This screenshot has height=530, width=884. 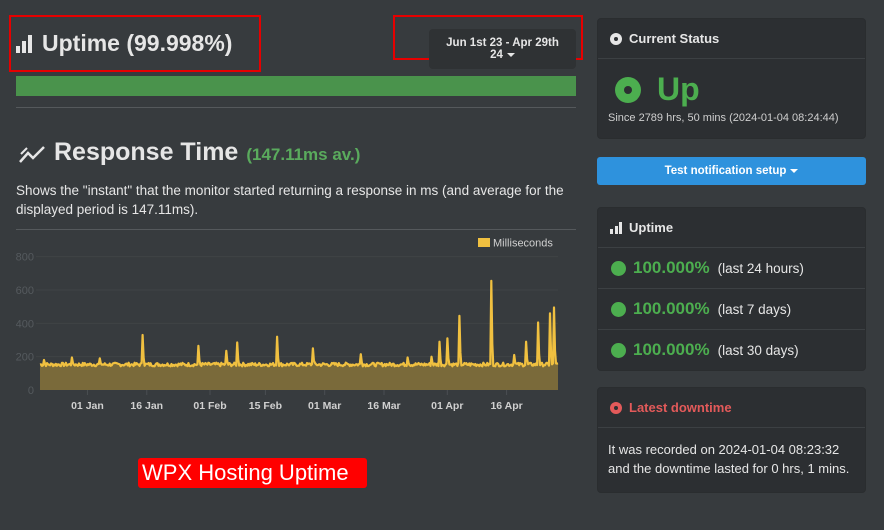 What do you see at coordinates (484, 242) in the screenshot?
I see `legend-swatch` at bounding box center [484, 242].